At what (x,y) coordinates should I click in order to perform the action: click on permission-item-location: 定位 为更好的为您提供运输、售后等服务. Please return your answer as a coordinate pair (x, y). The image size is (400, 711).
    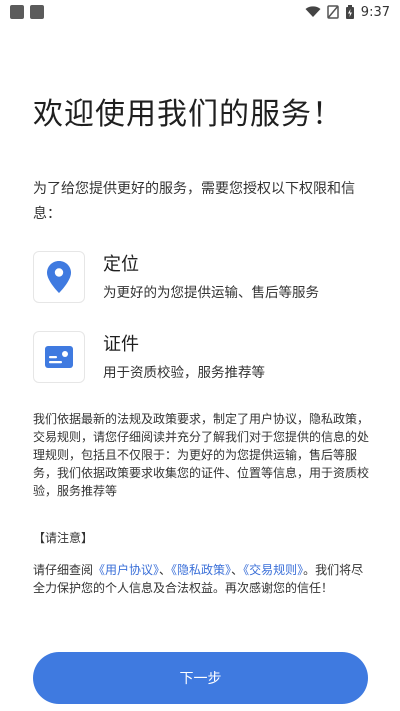
    Looking at the image, I should click on (203, 277).